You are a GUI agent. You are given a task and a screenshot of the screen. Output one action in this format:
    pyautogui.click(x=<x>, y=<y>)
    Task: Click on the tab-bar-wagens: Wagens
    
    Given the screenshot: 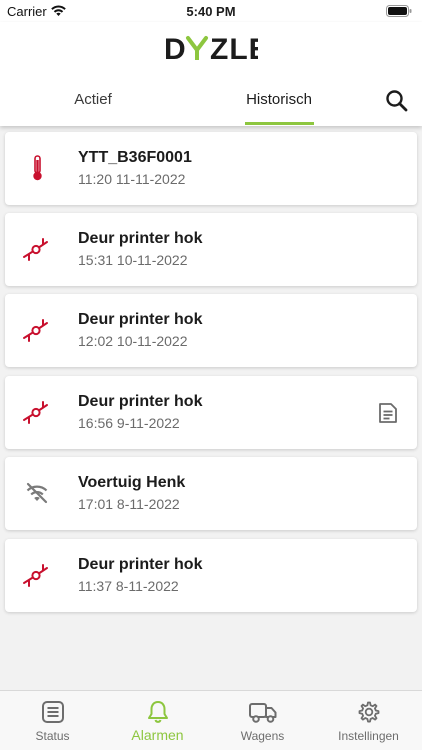 What is the action you would take?
    pyautogui.click(x=262, y=720)
    